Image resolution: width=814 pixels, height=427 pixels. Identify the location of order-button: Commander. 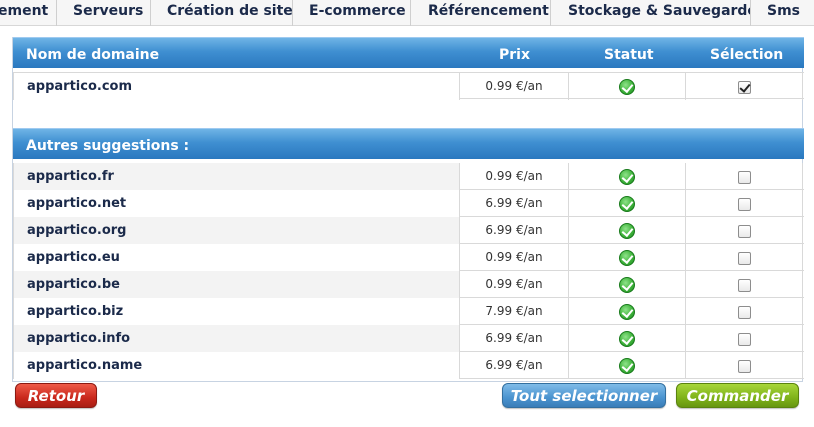
(737, 395).